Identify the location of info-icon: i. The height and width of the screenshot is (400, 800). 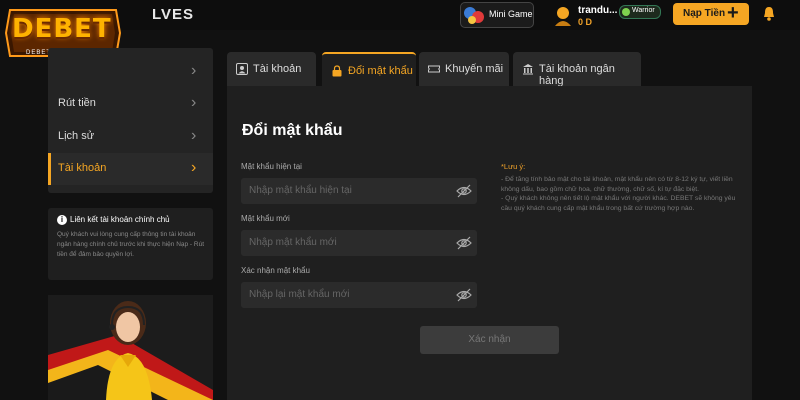
(62, 220).